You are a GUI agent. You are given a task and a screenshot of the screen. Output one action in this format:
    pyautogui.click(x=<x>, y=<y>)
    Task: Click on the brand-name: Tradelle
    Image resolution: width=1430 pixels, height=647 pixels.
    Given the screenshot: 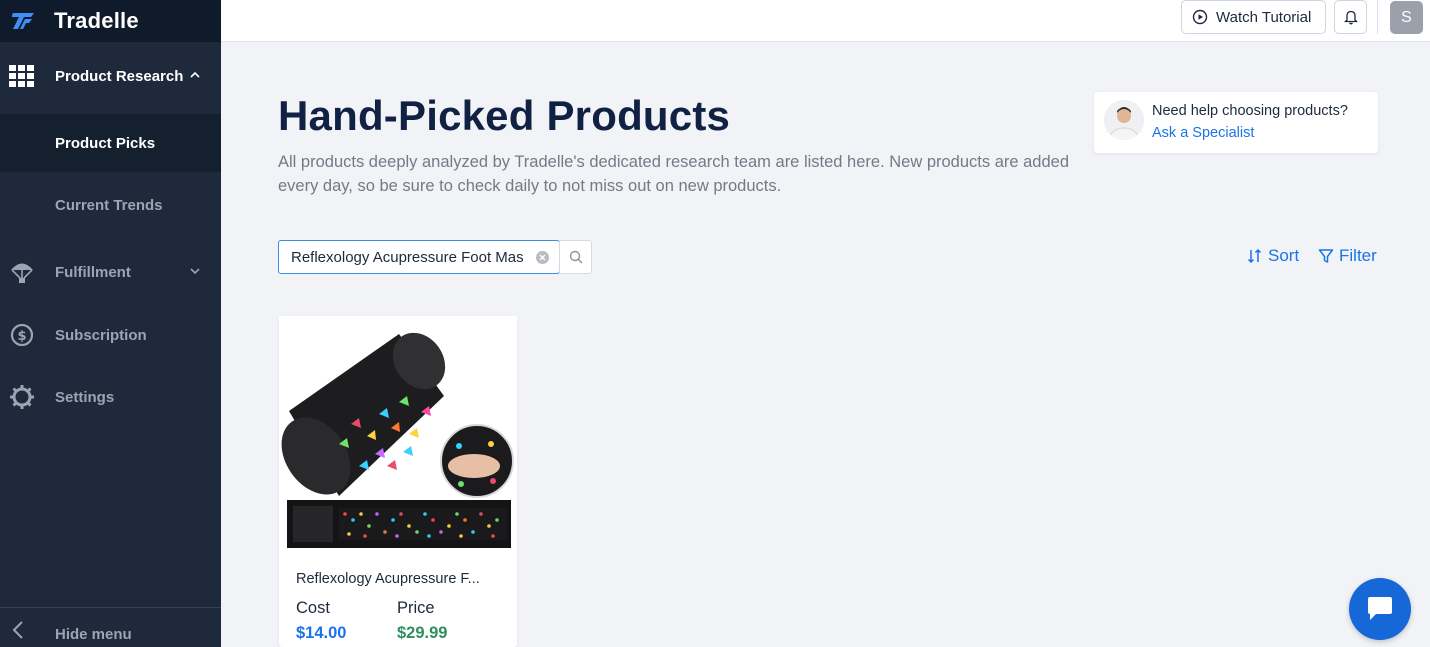 What is the action you would take?
    pyautogui.click(x=96, y=20)
    